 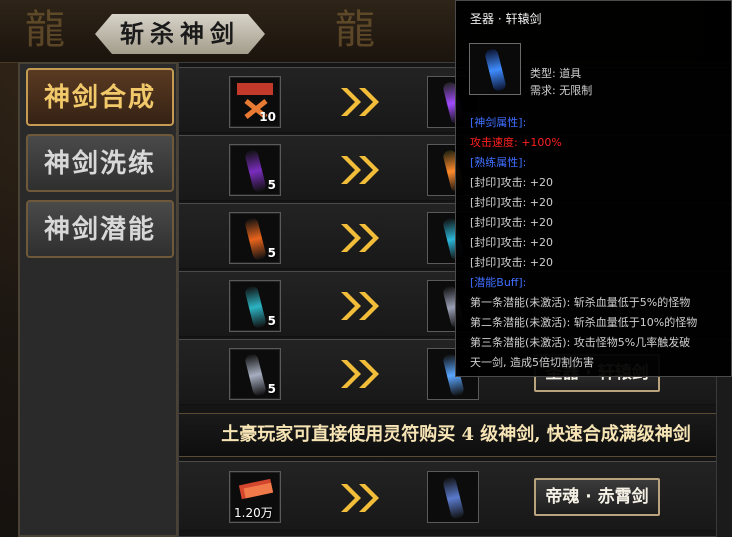 I want to click on tooltip-line: [熟练属性]:, so click(x=498, y=162).